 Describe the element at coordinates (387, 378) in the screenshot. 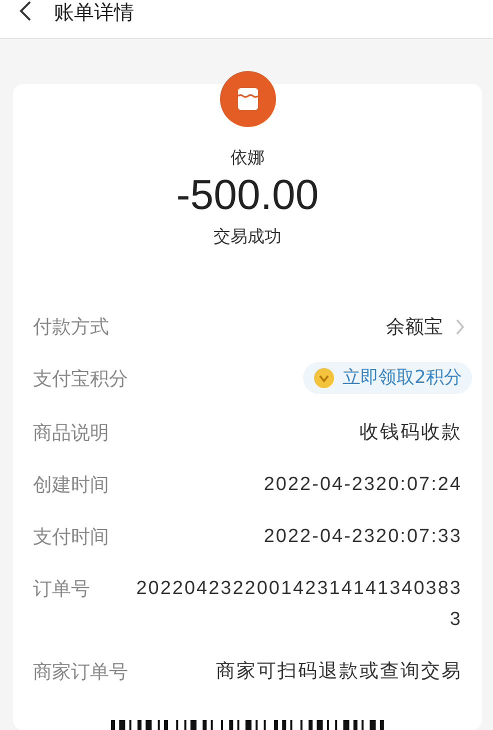

I see `claim-points-button: 立即领取2积分` at that location.